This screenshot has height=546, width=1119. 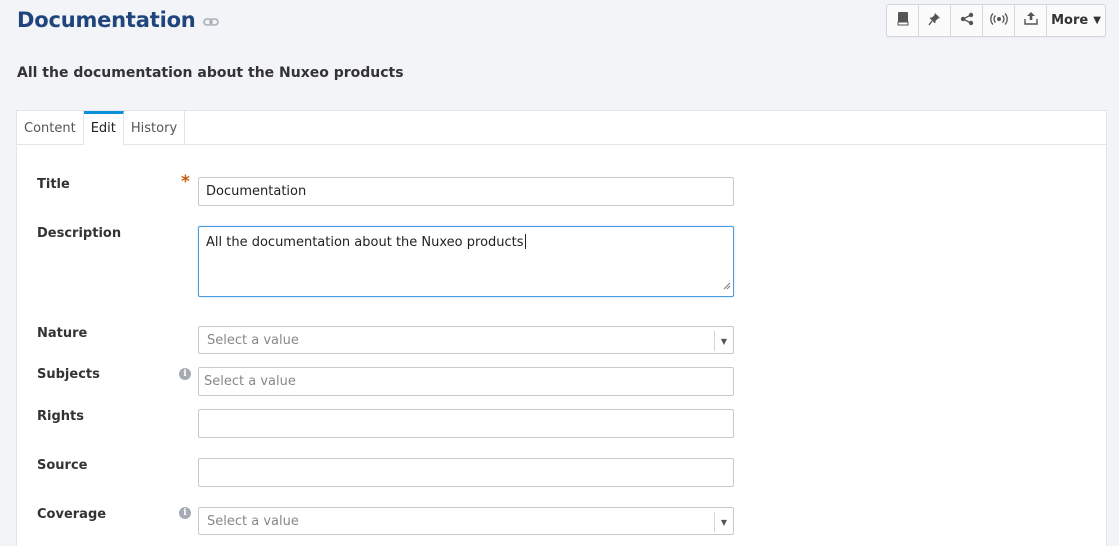 I want to click on export-button, so click(x=1031, y=20).